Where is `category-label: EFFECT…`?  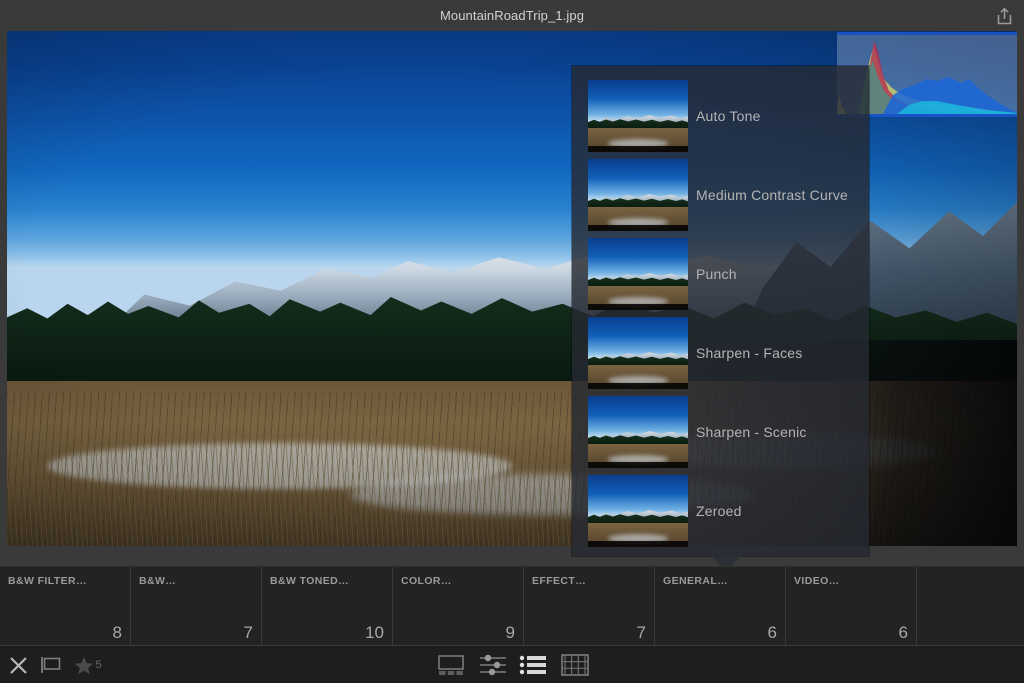
category-label: EFFECT… is located at coordinates (559, 581).